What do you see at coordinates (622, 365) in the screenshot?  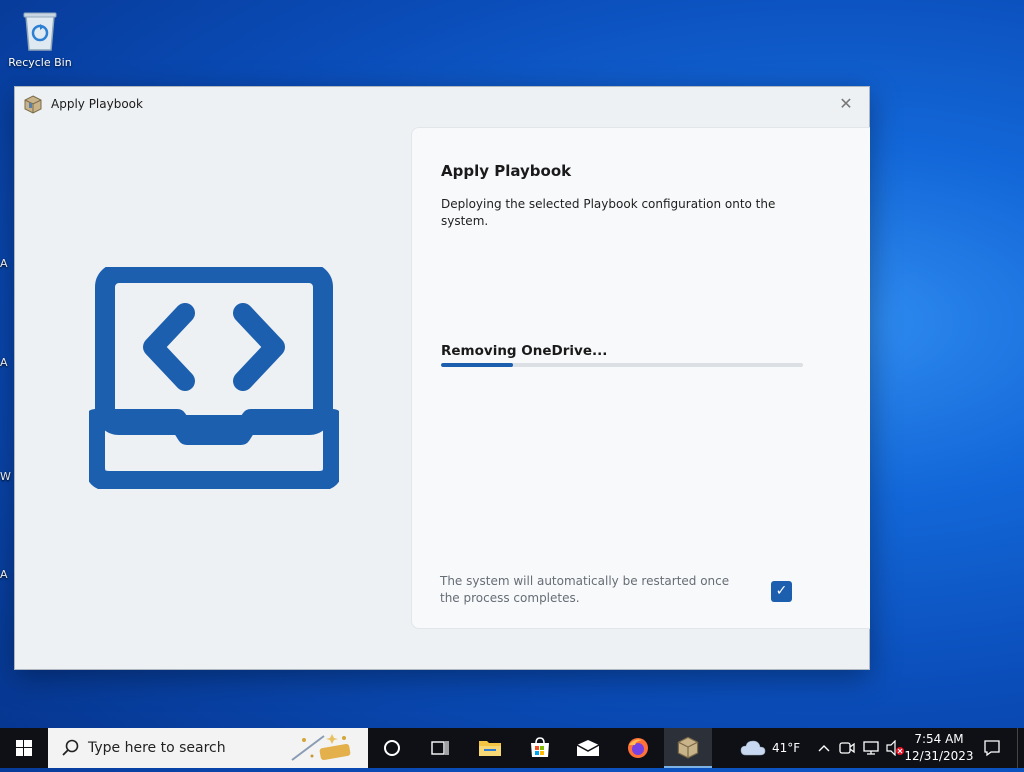 I see `progress-bar` at bounding box center [622, 365].